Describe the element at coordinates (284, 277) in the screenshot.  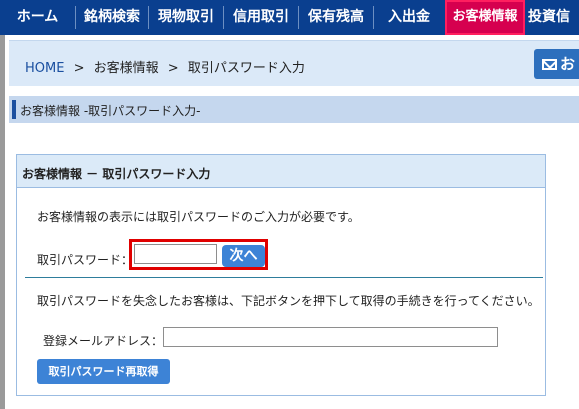
I see `divider` at that location.